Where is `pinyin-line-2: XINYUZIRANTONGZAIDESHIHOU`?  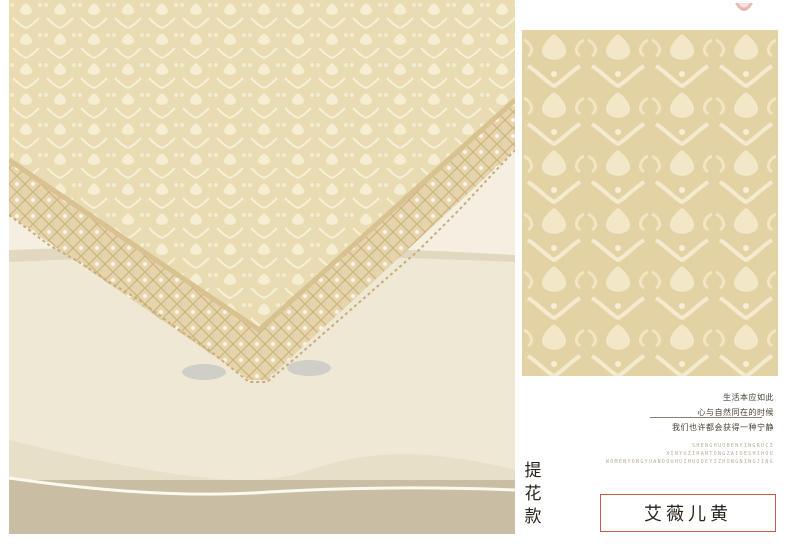 pinyin-line-2: XINYUZIRANTONGZAIDESHIHOU is located at coordinates (720, 454).